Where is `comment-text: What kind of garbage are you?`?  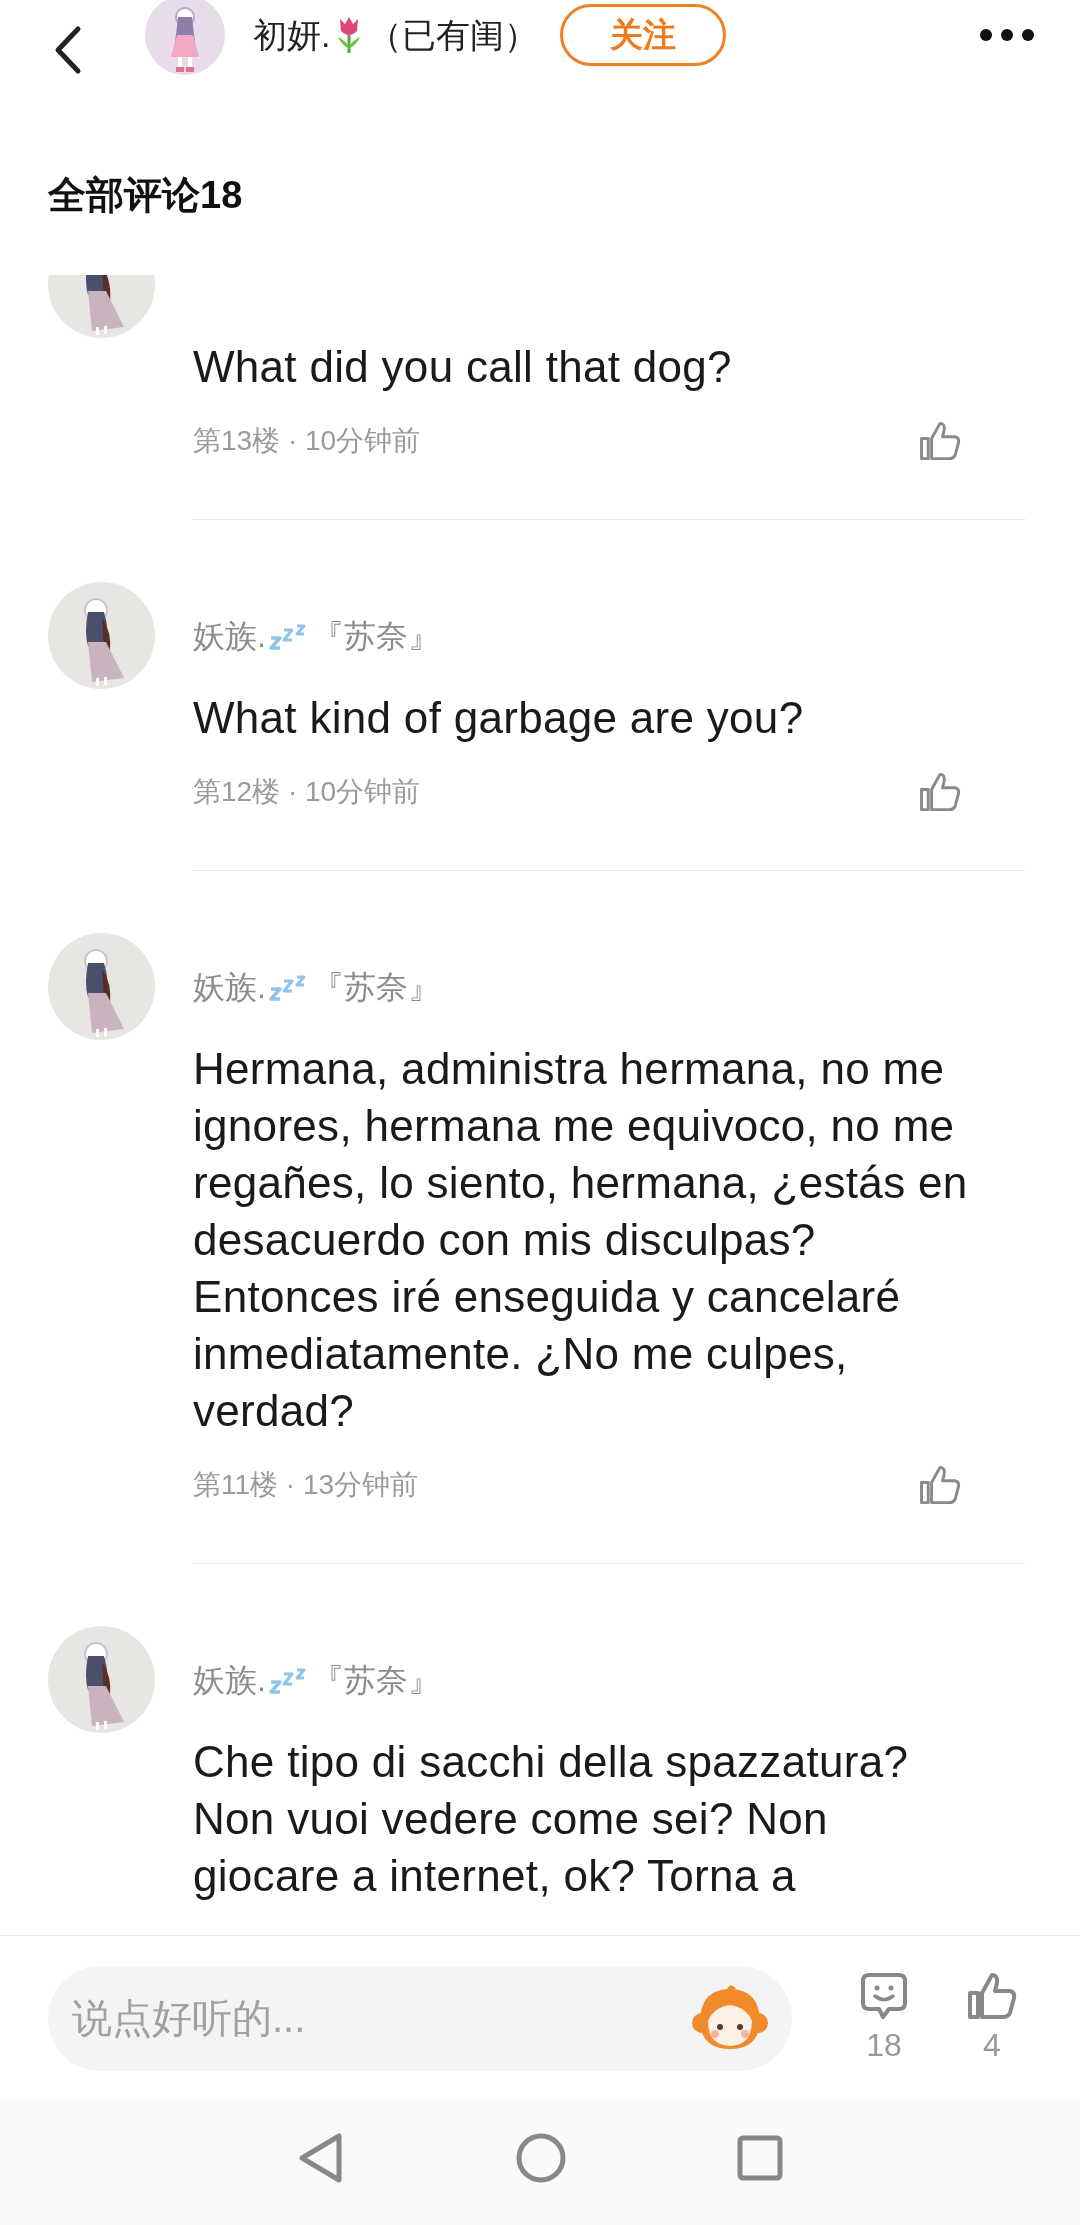 comment-text: What kind of garbage are you? is located at coordinates (499, 718).